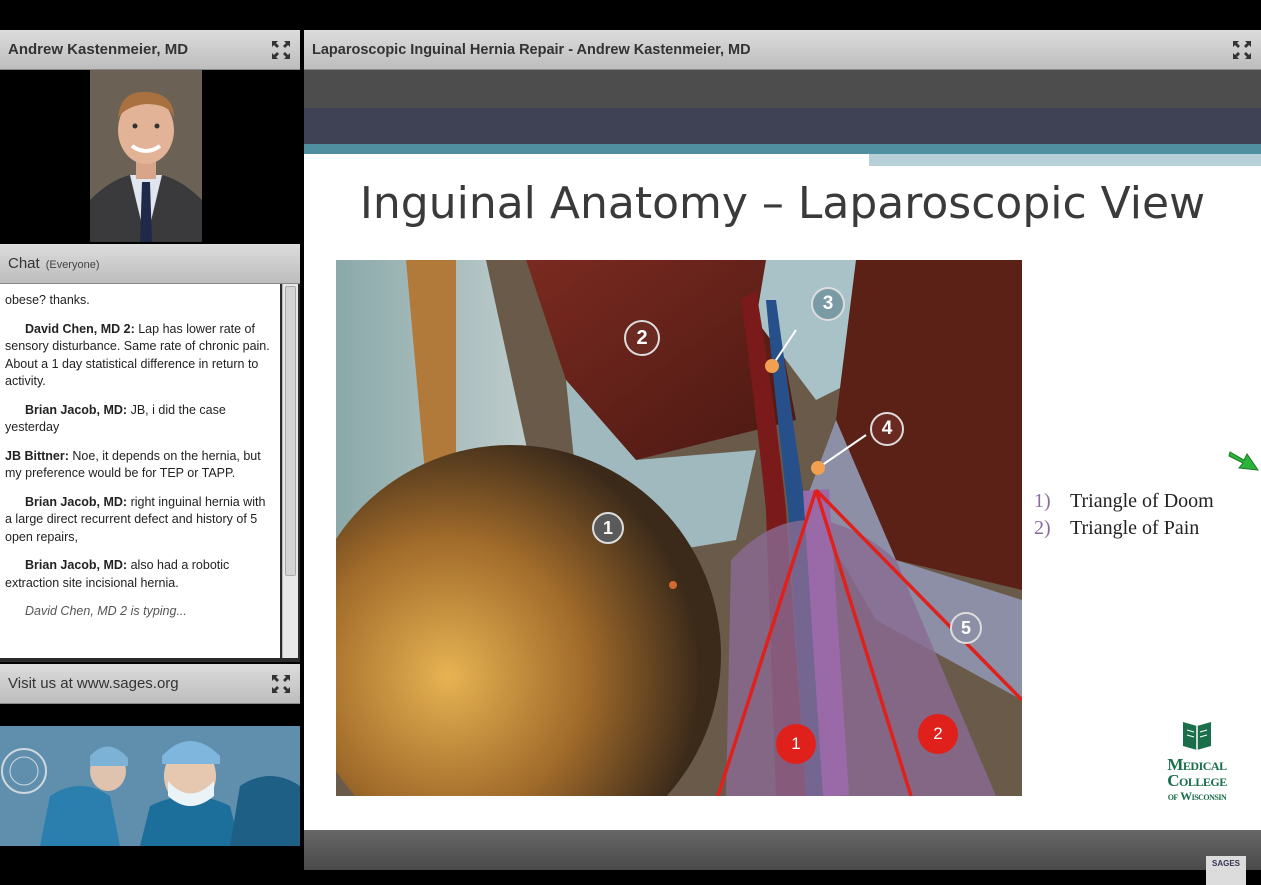 Image resolution: width=1261 pixels, height=885 pixels. I want to click on legend-number: 1), so click(1042, 501).